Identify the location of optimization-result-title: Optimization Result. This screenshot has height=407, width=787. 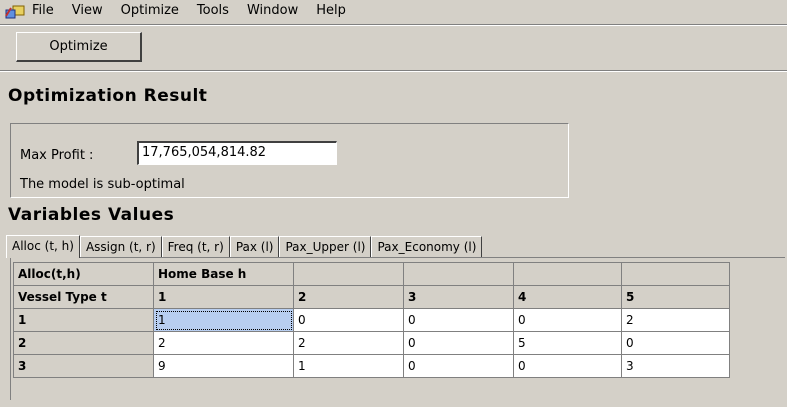
(108, 96).